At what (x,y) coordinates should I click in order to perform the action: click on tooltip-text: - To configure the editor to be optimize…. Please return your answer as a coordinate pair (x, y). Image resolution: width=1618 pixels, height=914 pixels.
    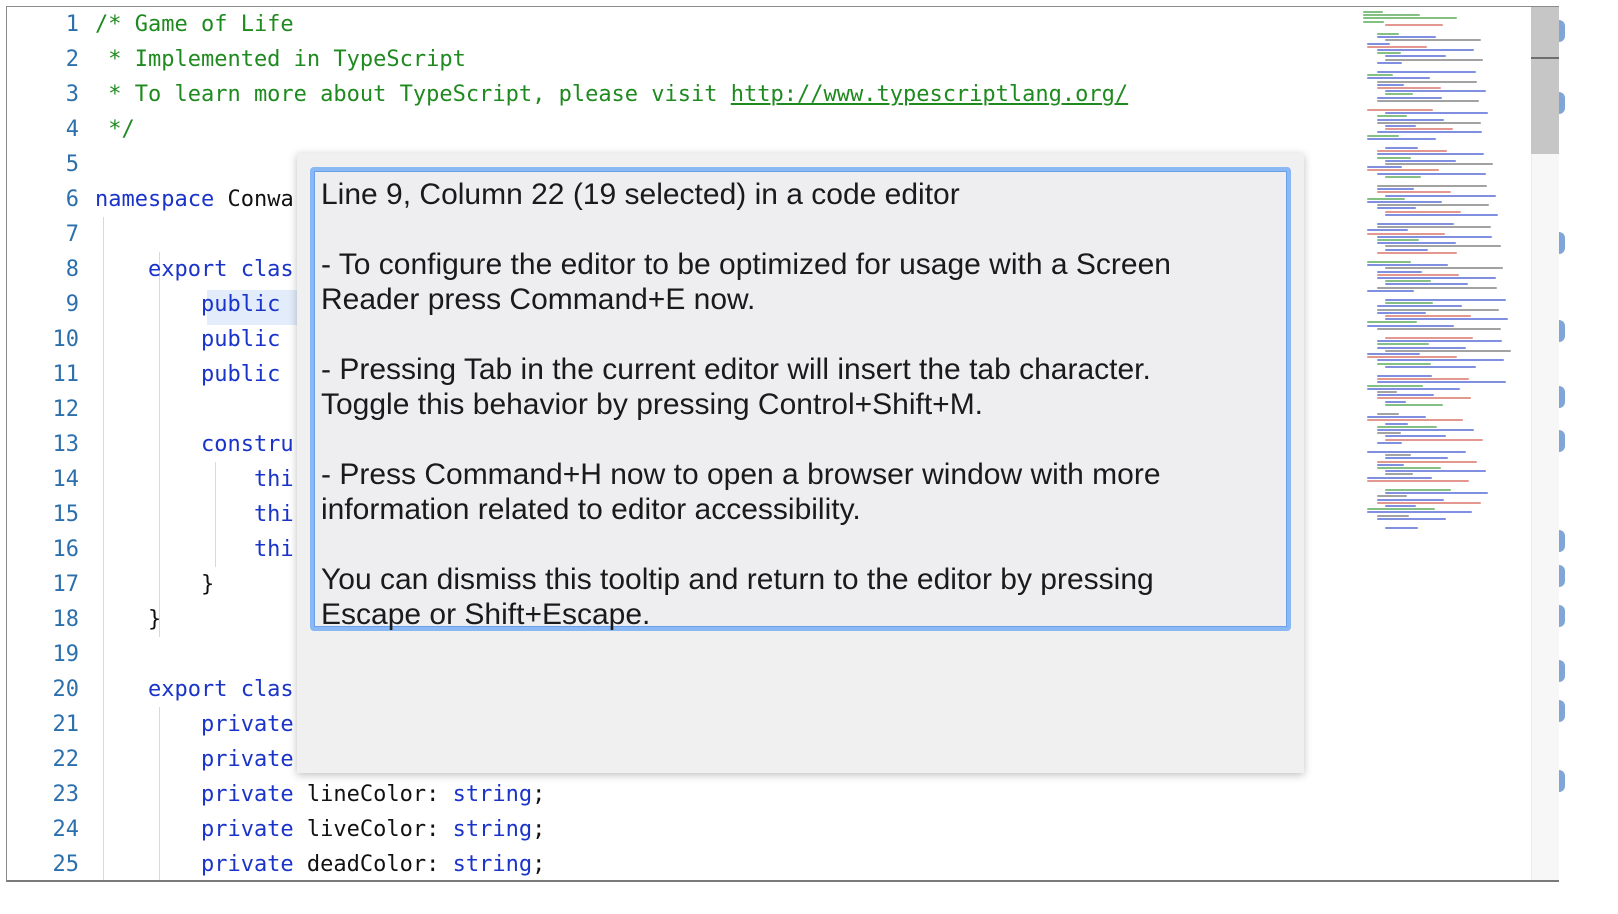
    Looking at the image, I should click on (746, 264).